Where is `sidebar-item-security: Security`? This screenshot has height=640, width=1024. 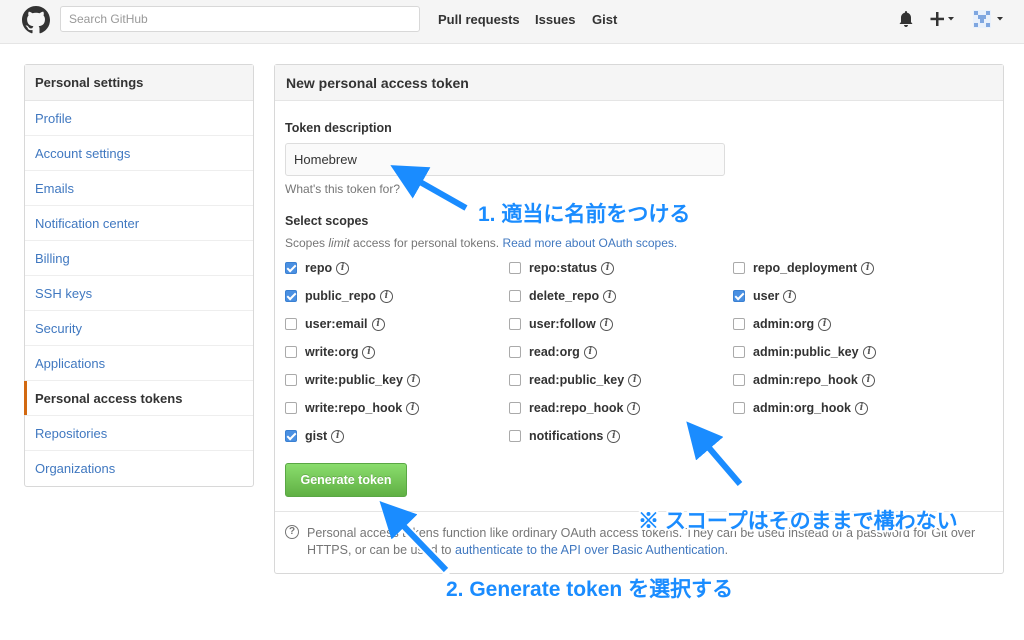
sidebar-item-security: Security is located at coordinates (139, 328).